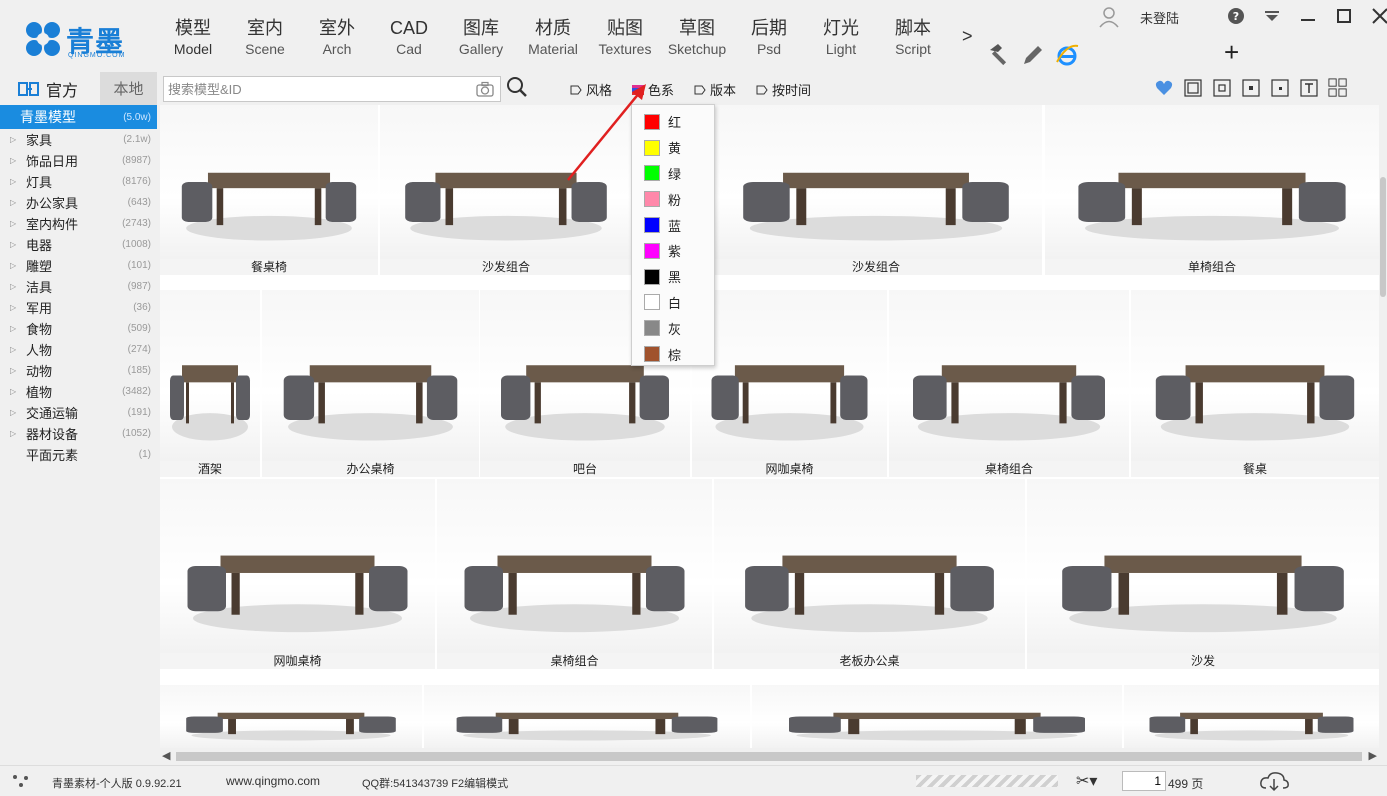  What do you see at coordinates (1274, 781) in the screenshot?
I see `cloud-download-icon` at bounding box center [1274, 781].